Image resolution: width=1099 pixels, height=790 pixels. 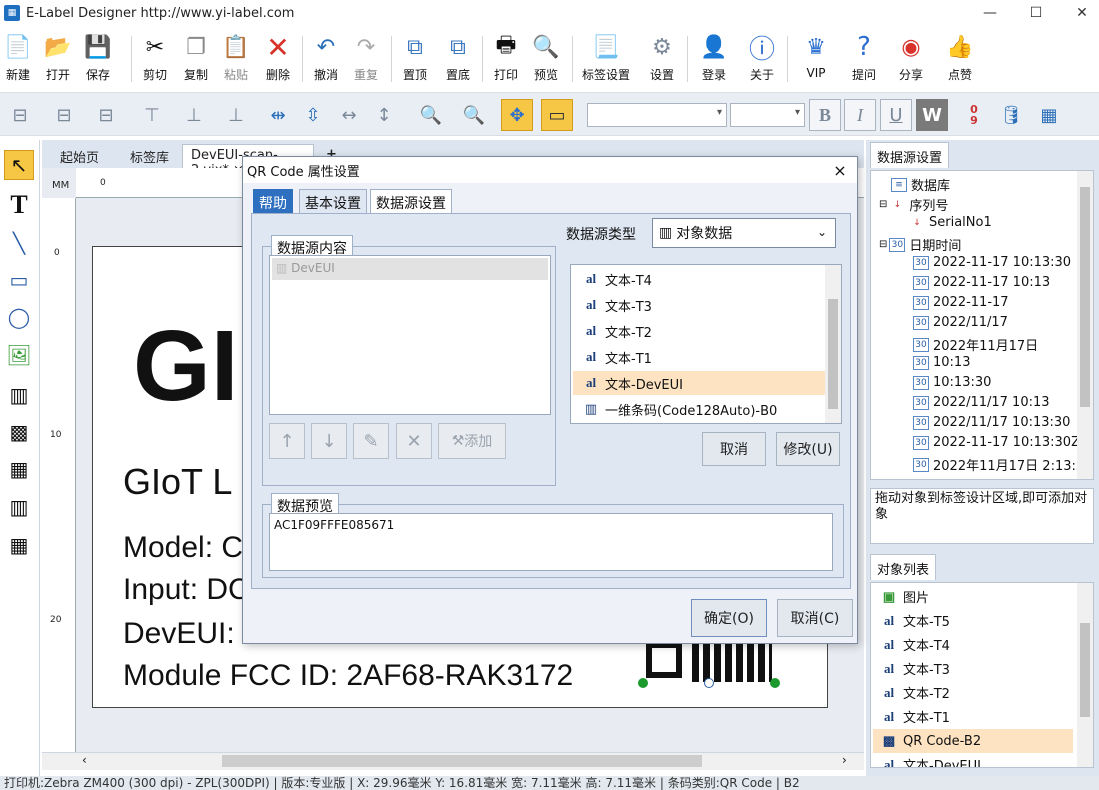 I want to click on object-list-item: al 文本-T1, so click(x=915, y=717).